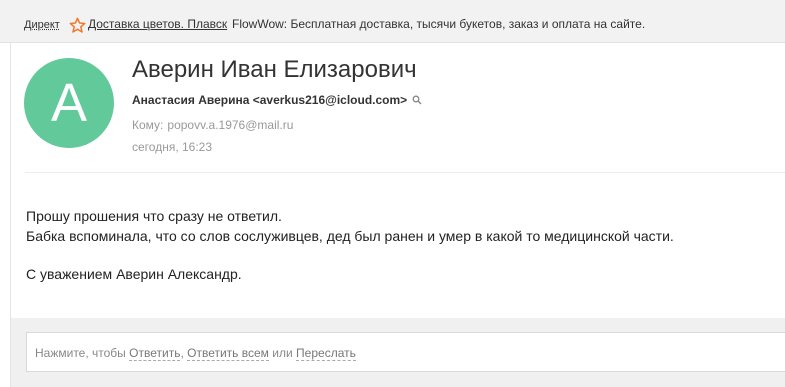  I want to click on forward-link: Переслать, so click(326, 353).